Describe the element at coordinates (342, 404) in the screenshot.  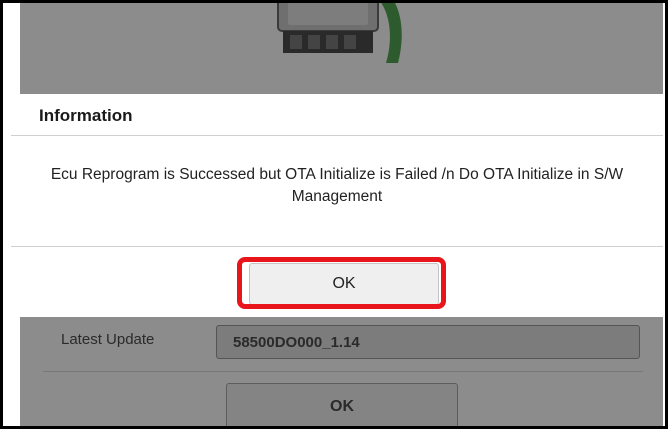
I see `background-ok-button: OK` at that location.